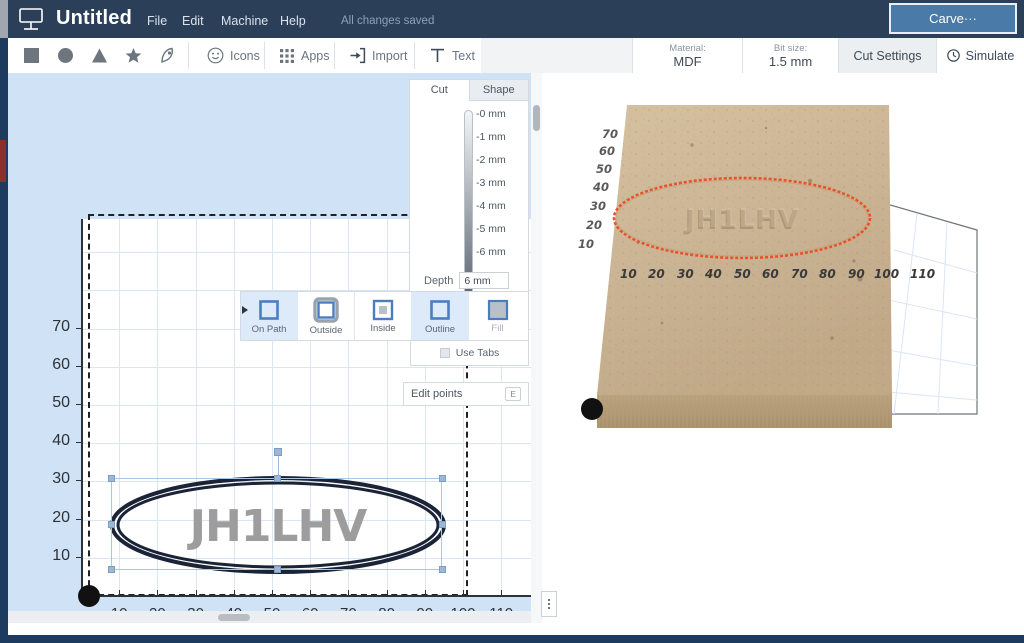  Describe the element at coordinates (31, 19) in the screenshot. I see `easel-logo-icon` at that location.